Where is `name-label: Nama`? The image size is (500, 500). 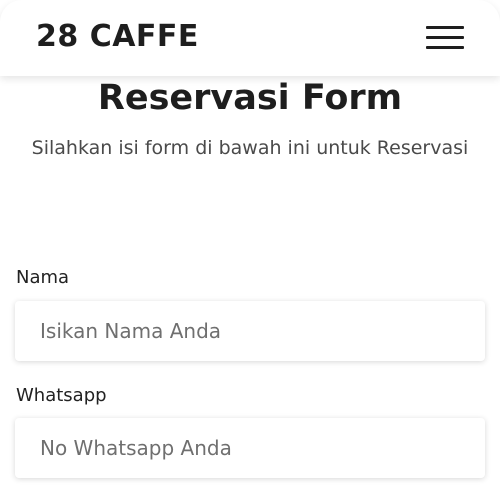 name-label: Nama is located at coordinates (43, 277).